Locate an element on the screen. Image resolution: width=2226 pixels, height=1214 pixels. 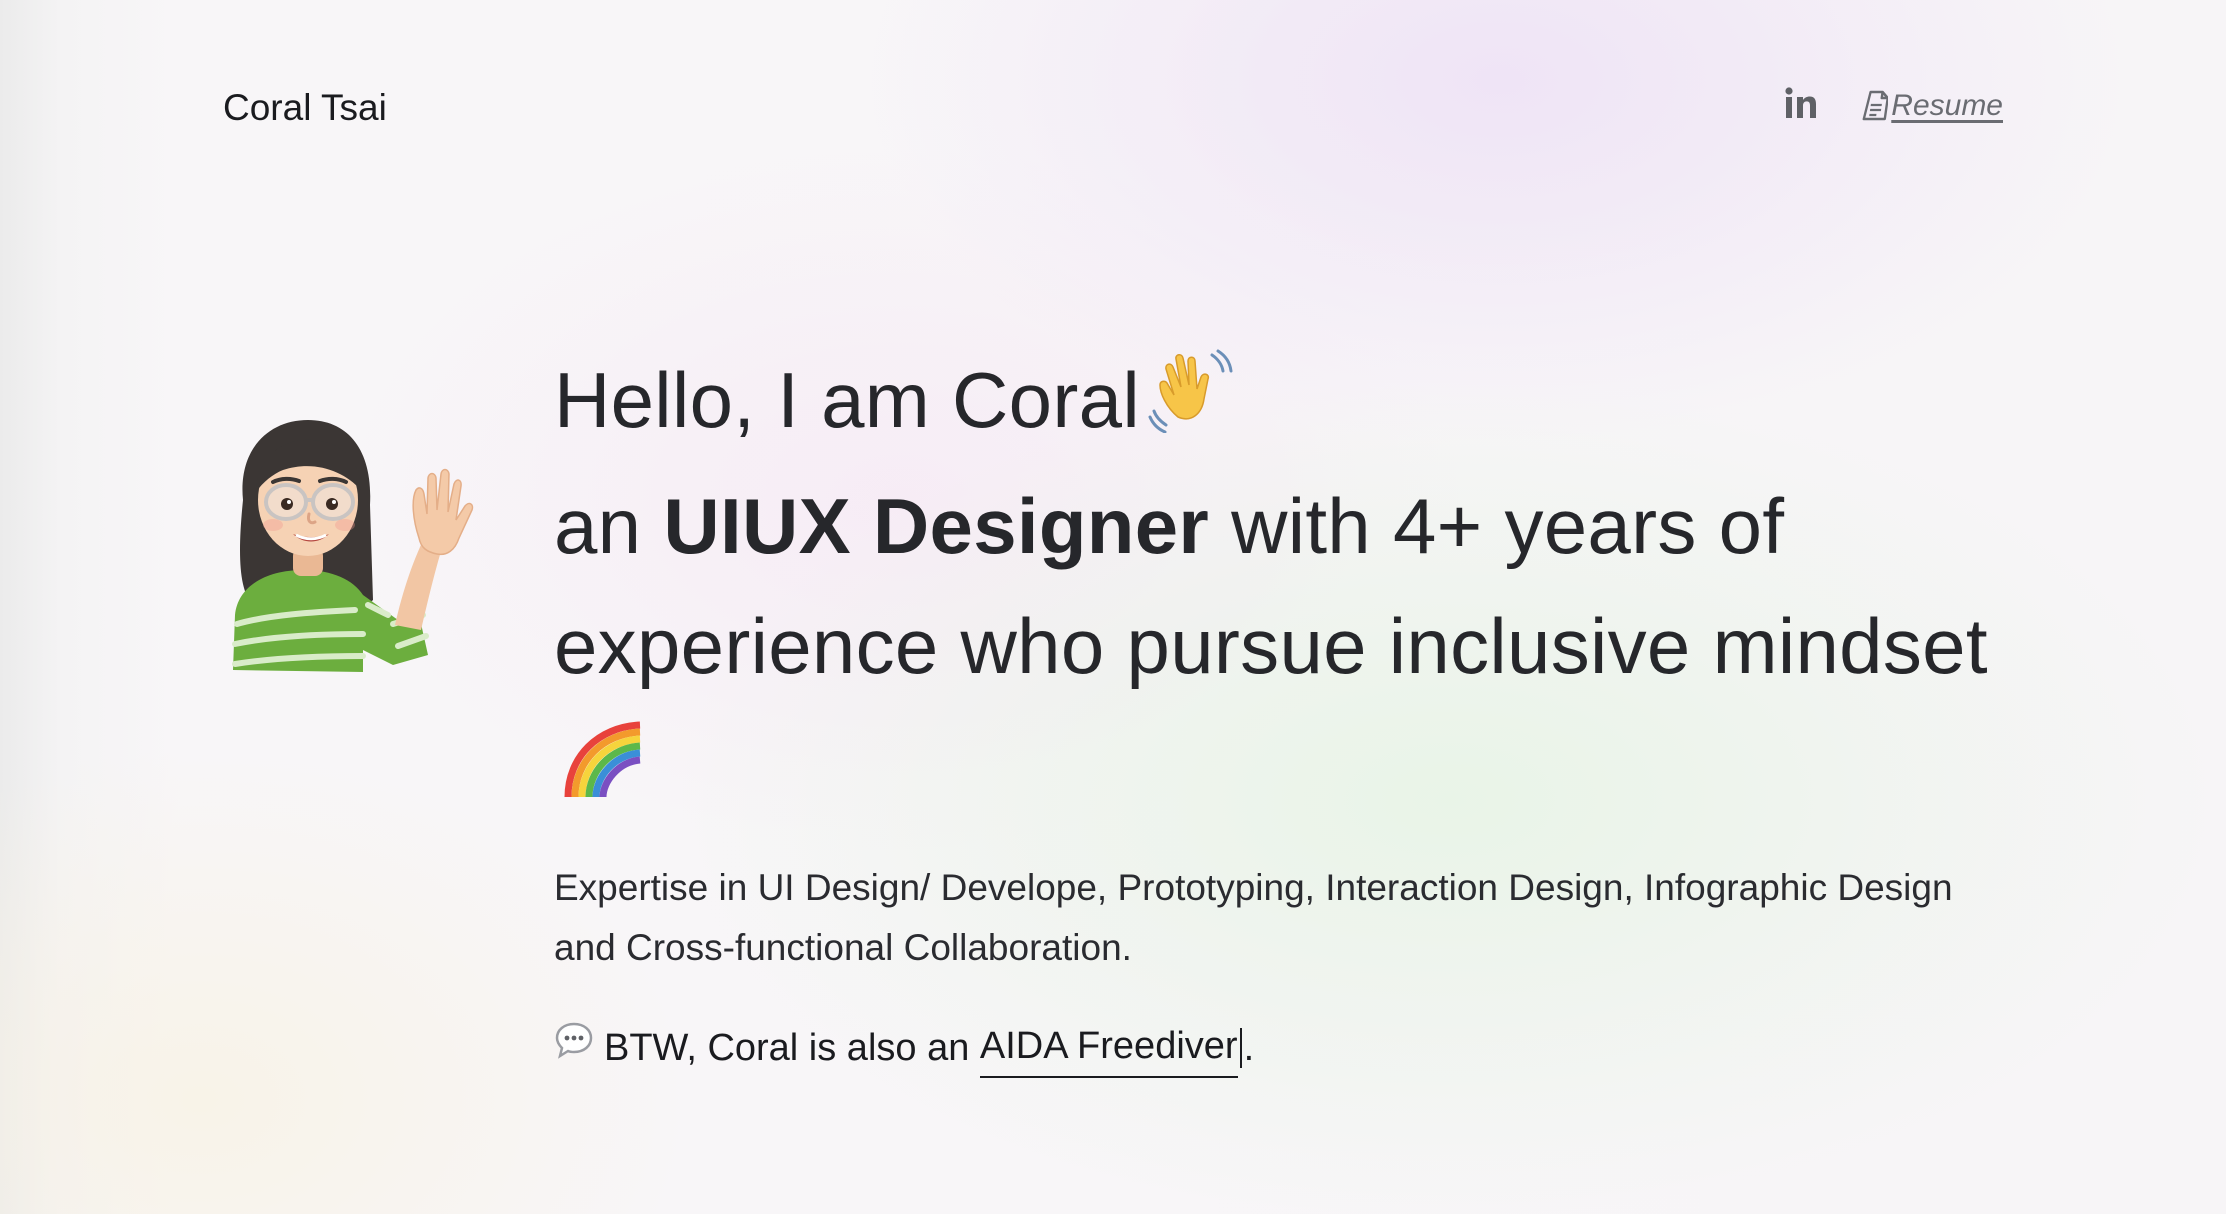
typing-caret is located at coordinates (1240, 1048).